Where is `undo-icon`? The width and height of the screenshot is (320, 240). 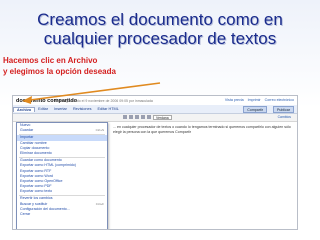
undo-icon is located at coordinates (125, 117).